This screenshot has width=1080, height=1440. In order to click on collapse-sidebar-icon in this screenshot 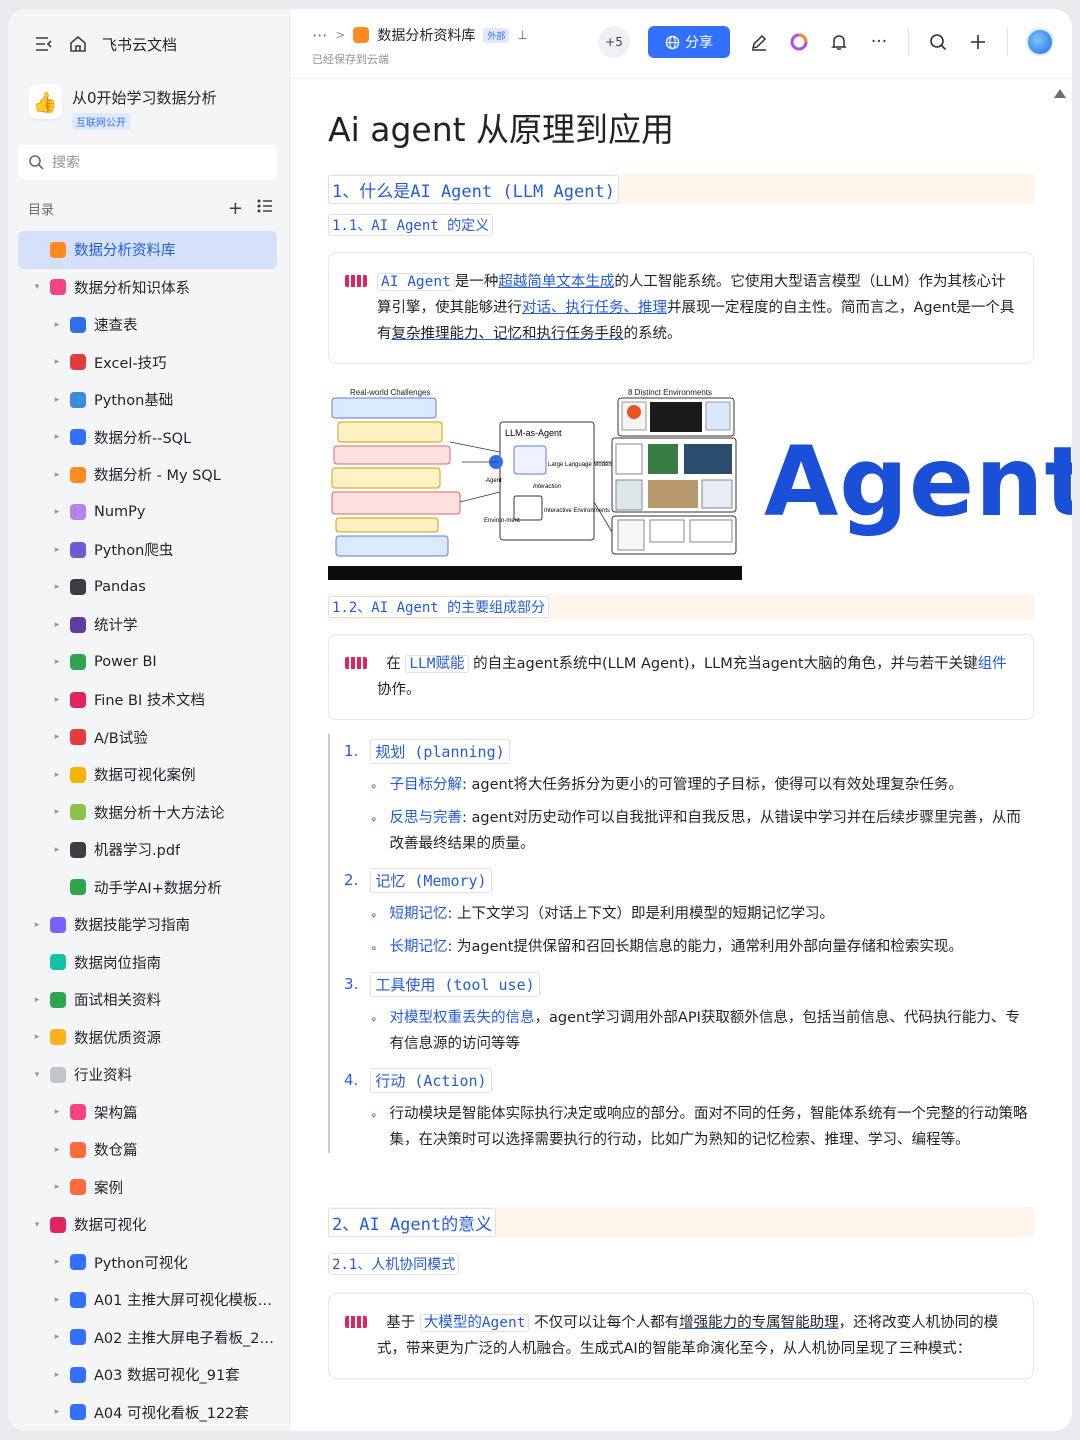, I will do `click(44, 44)`.